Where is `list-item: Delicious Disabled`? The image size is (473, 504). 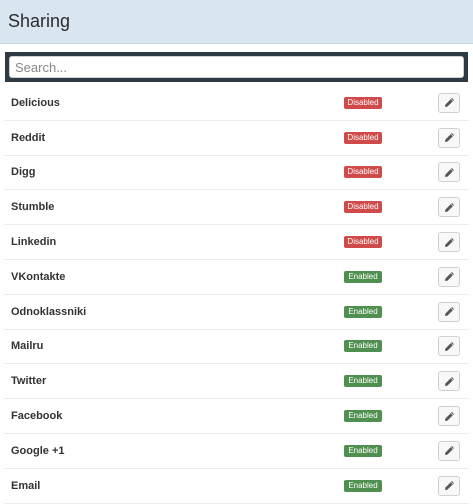 list-item: Delicious Disabled is located at coordinates (236, 103).